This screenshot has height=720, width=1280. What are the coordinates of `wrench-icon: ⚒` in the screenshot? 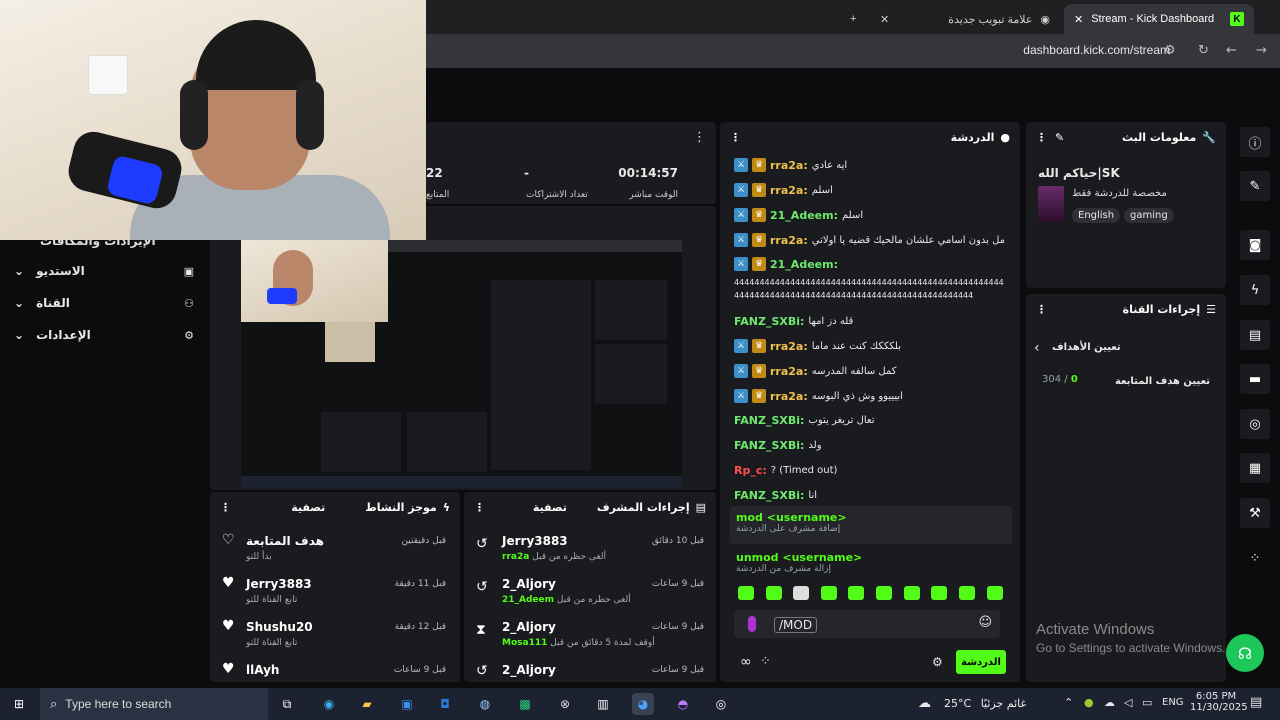 It's located at (1255, 513).